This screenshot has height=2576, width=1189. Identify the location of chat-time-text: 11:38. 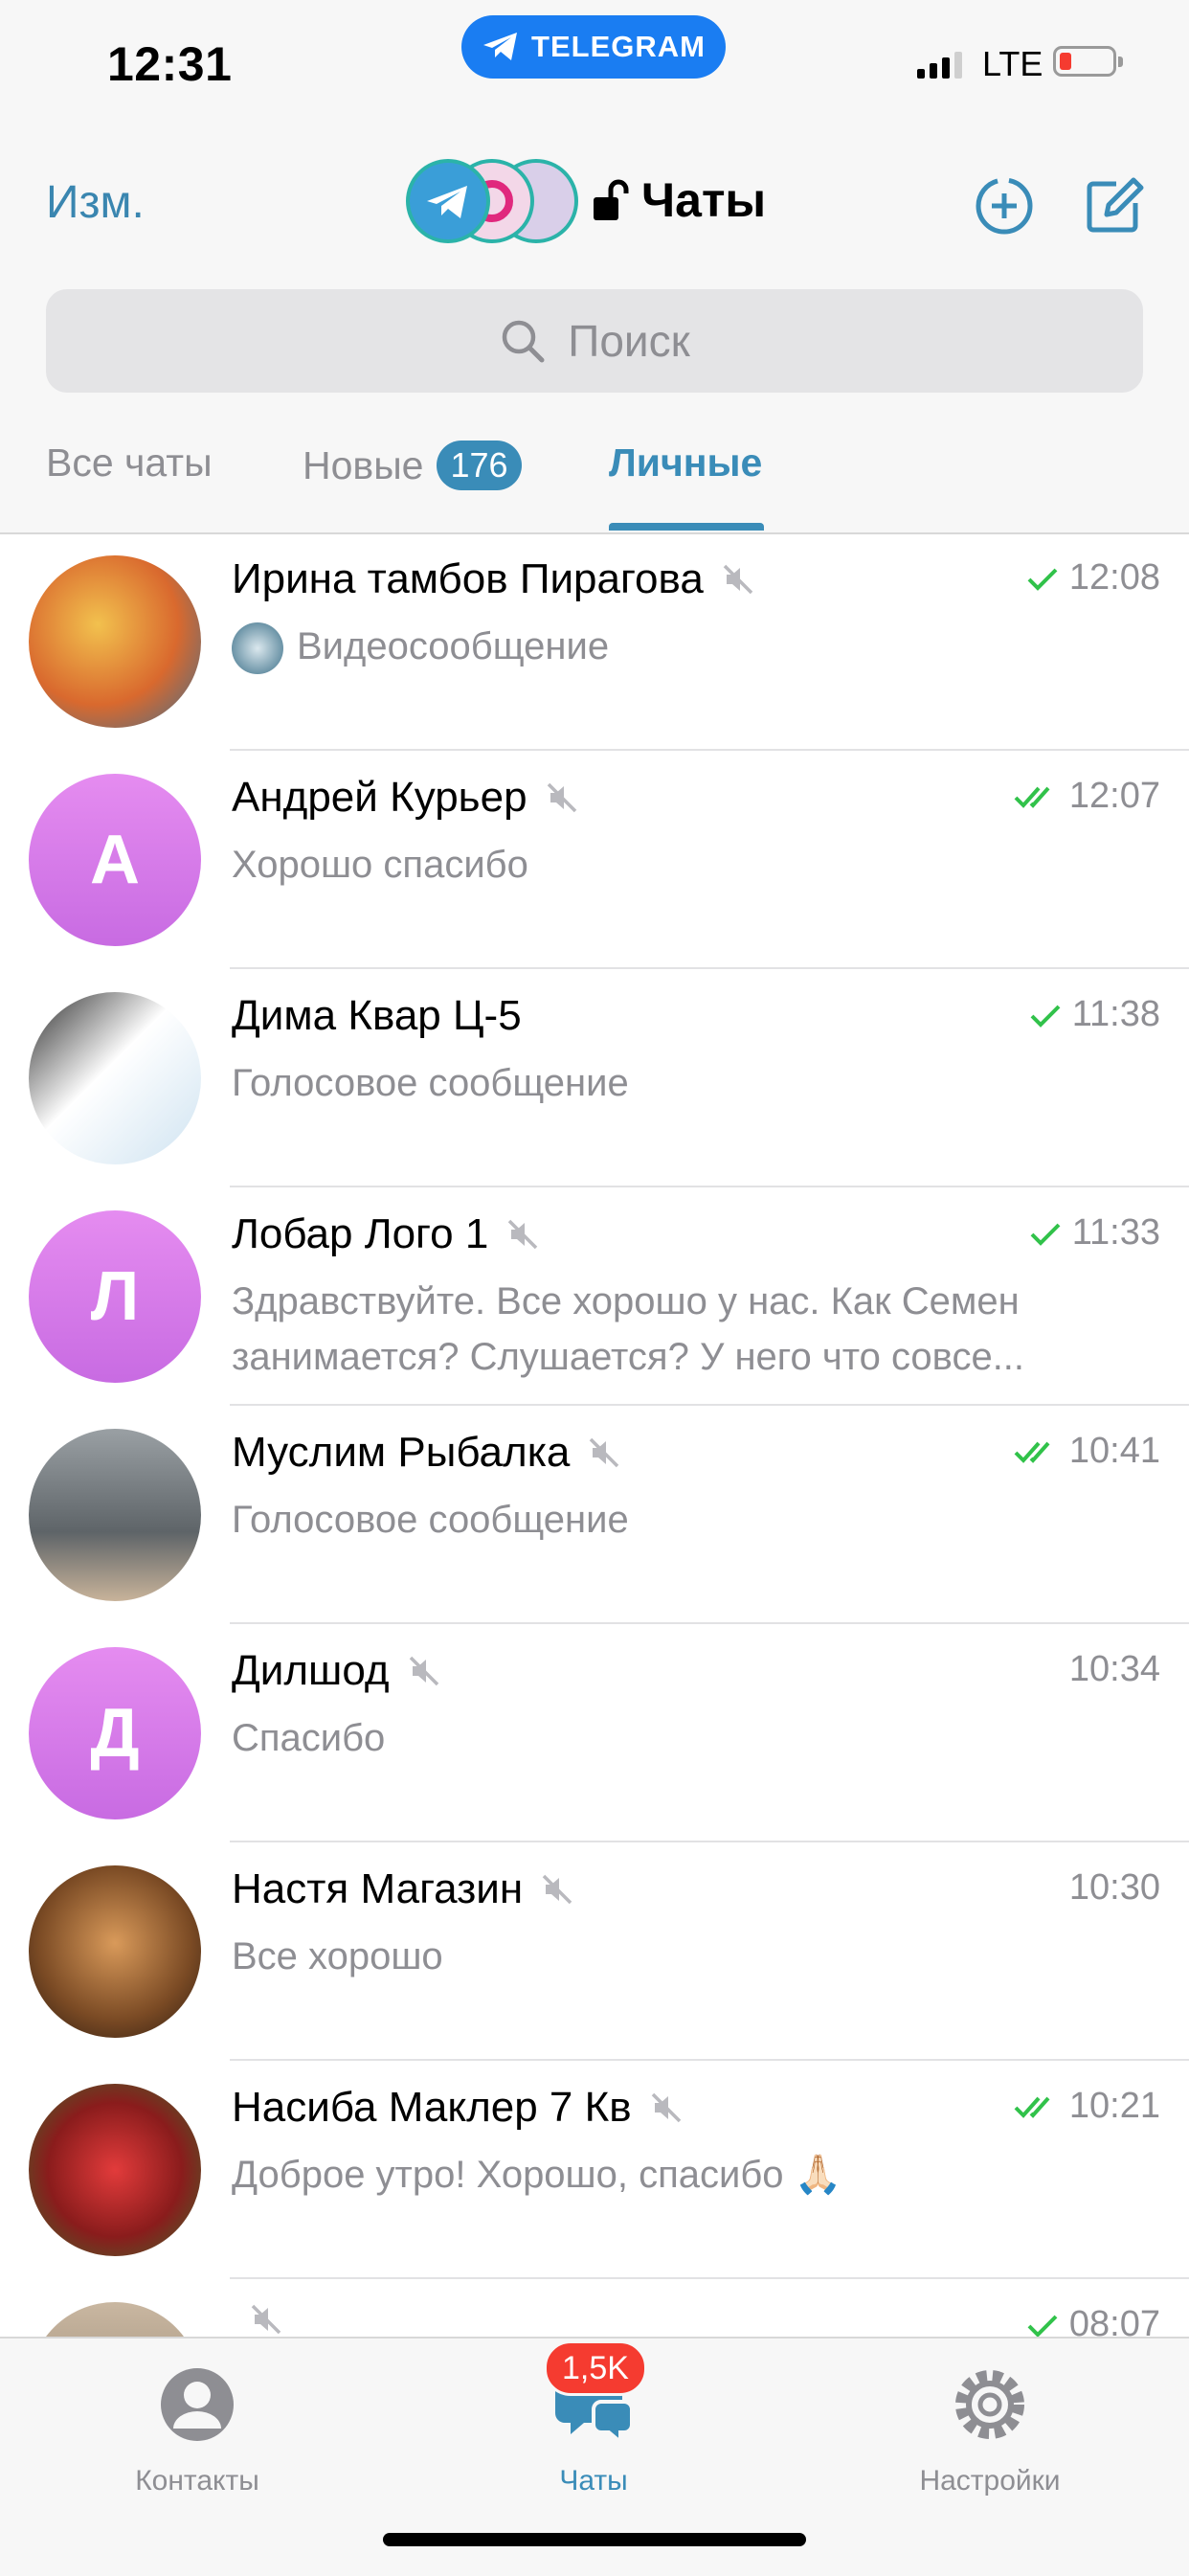
(1115, 1014).